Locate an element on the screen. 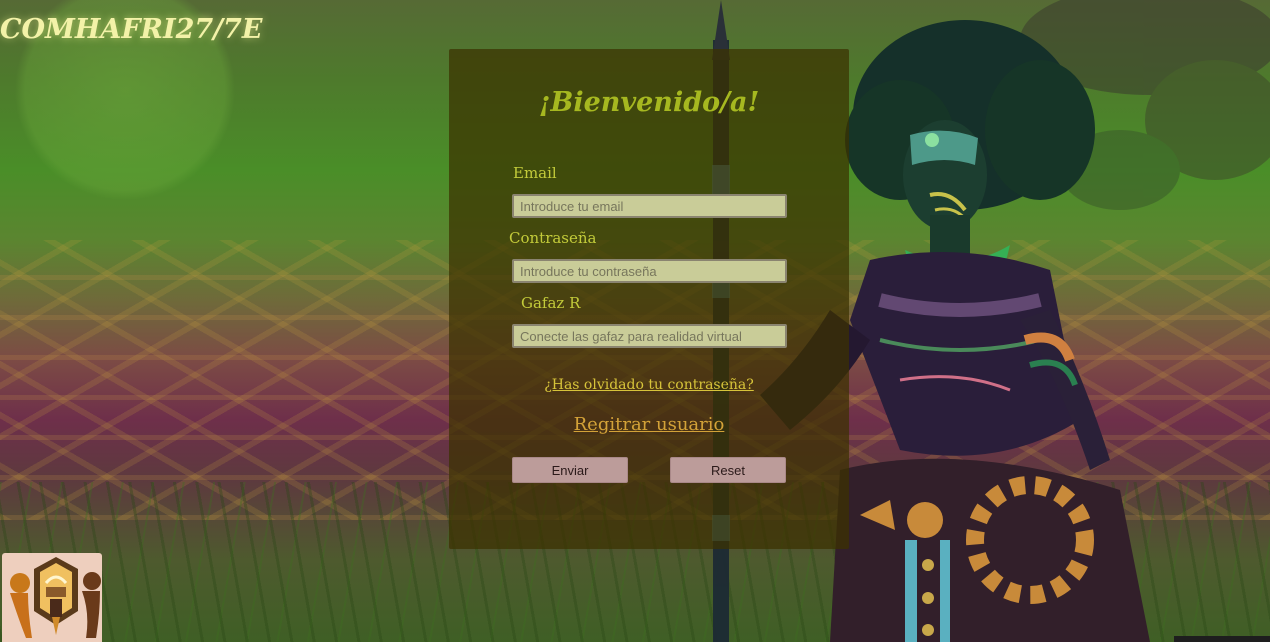 This screenshot has width=1270, height=642. figure-hair is located at coordinates (970, 115).